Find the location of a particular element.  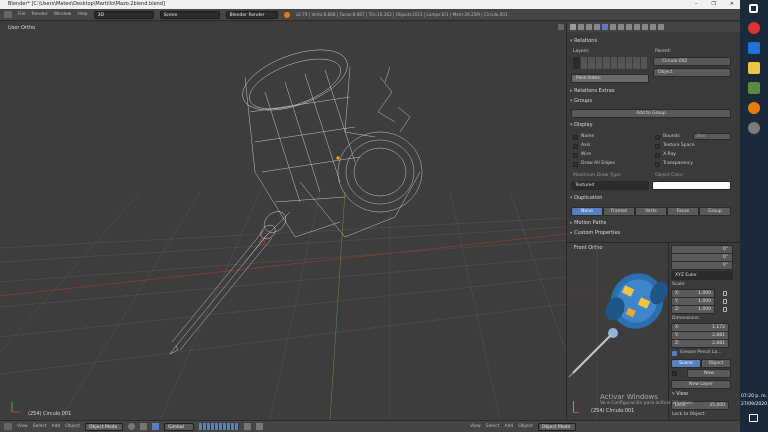

modifiers-tab-icon is located at coordinates (621, 27).